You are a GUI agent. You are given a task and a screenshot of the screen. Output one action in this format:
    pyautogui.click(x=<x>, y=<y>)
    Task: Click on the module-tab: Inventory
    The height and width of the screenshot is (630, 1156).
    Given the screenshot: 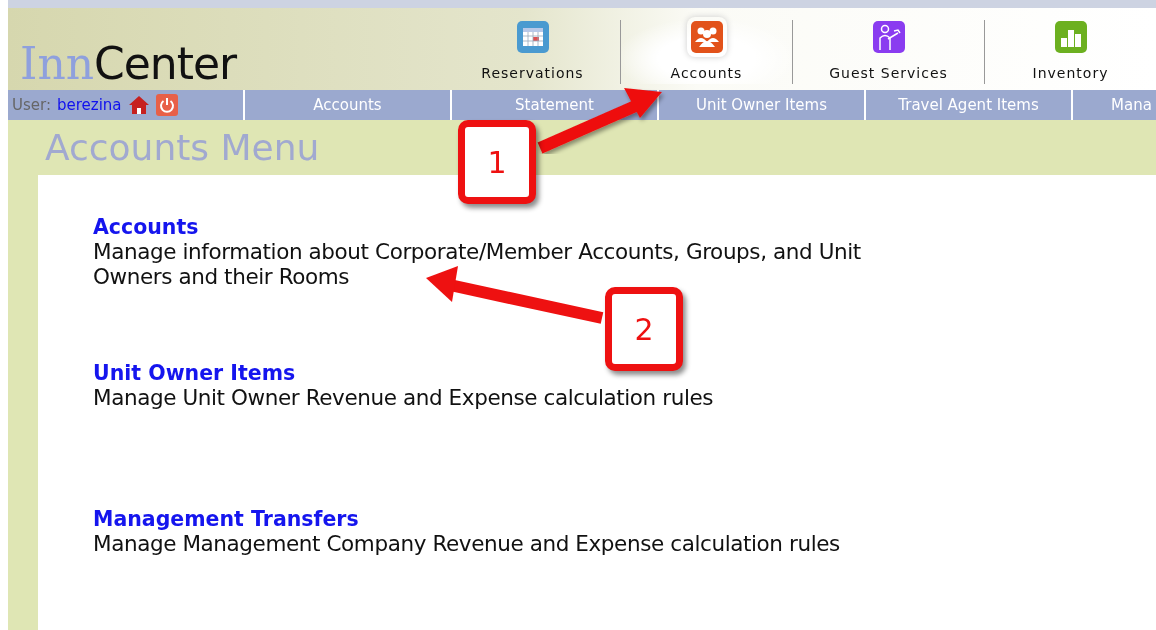 What is the action you would take?
    pyautogui.click(x=1070, y=52)
    